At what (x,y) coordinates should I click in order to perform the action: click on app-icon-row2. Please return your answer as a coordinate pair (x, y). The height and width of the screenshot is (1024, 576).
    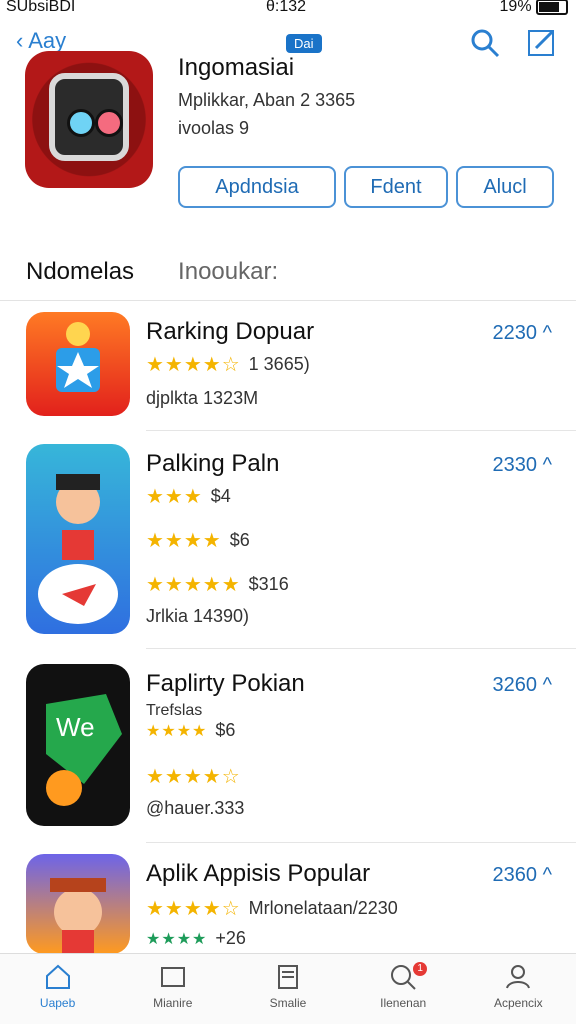
    Looking at the image, I should click on (78, 539).